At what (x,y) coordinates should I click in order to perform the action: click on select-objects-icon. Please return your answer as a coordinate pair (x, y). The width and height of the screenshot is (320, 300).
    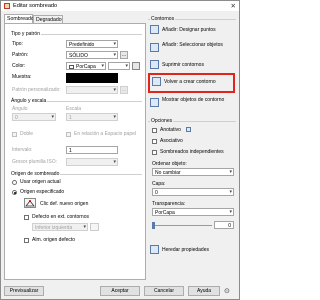
    Looking at the image, I should click on (154, 47).